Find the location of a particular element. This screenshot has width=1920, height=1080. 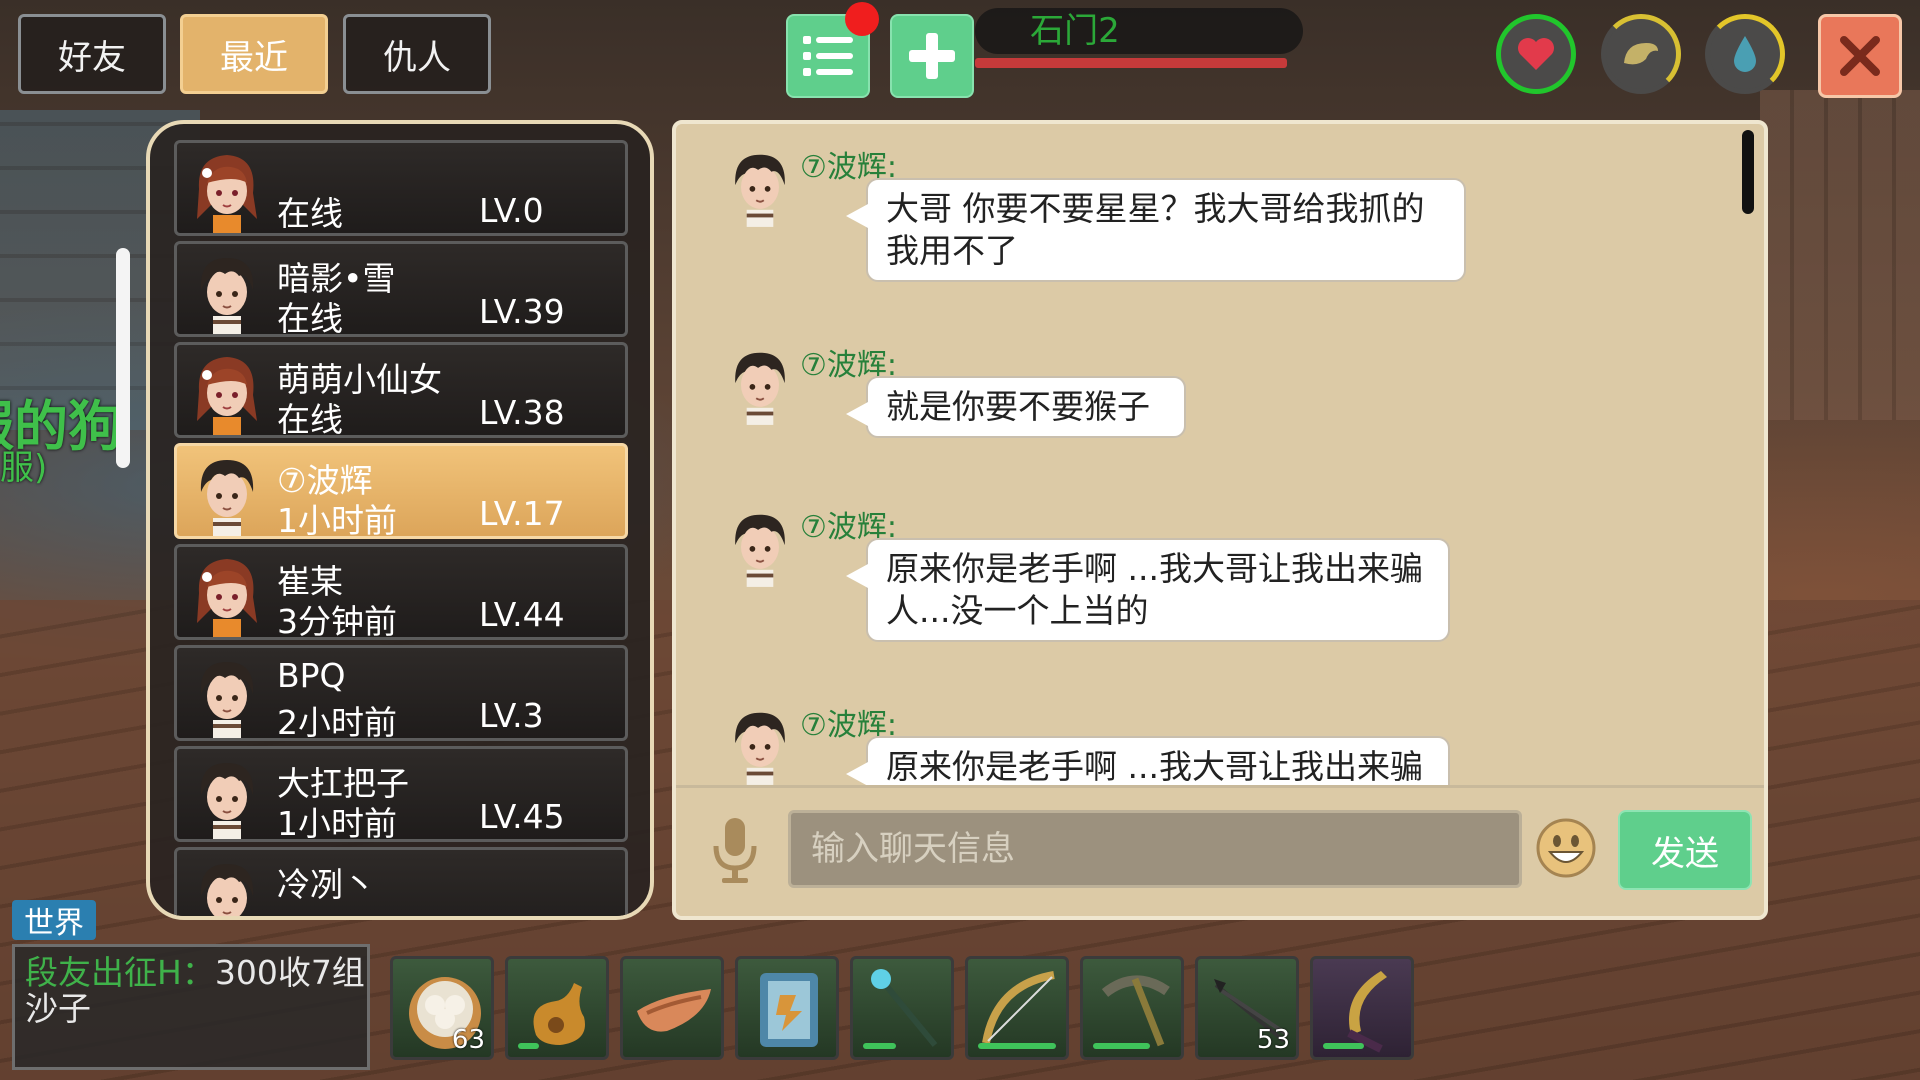

chat-scrollbar is located at coordinates (1748, 172).